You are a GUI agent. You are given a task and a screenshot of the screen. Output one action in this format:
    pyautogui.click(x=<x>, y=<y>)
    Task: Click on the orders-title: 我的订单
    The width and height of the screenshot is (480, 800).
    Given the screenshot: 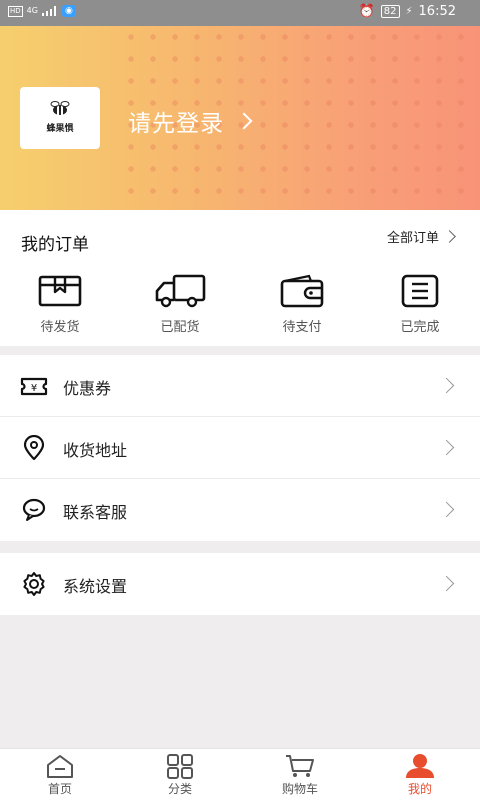 What is the action you would take?
    pyautogui.click(x=55, y=245)
    